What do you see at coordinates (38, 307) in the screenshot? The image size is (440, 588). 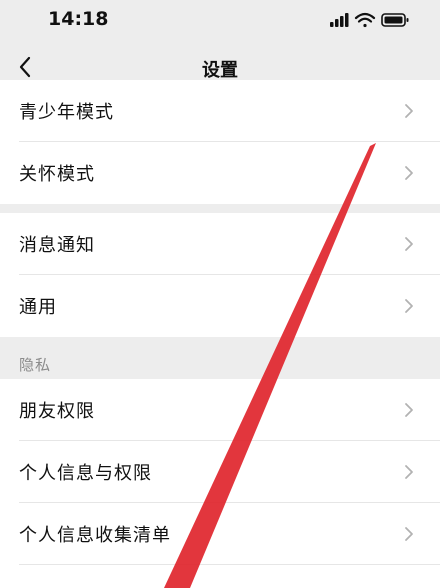 I see `row-label: 通用` at bounding box center [38, 307].